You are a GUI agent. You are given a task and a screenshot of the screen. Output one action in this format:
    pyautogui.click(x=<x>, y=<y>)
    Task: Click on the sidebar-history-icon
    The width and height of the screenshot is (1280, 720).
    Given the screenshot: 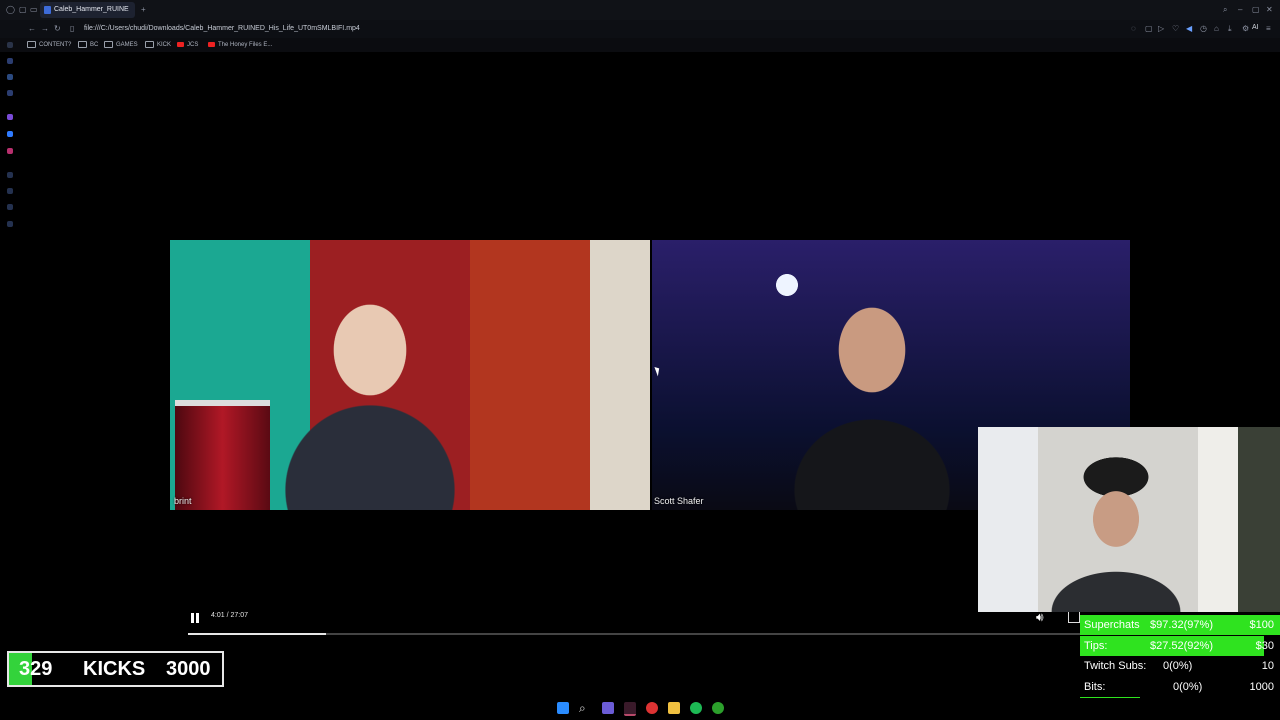 What is the action you would take?
    pyautogui.click(x=10, y=175)
    